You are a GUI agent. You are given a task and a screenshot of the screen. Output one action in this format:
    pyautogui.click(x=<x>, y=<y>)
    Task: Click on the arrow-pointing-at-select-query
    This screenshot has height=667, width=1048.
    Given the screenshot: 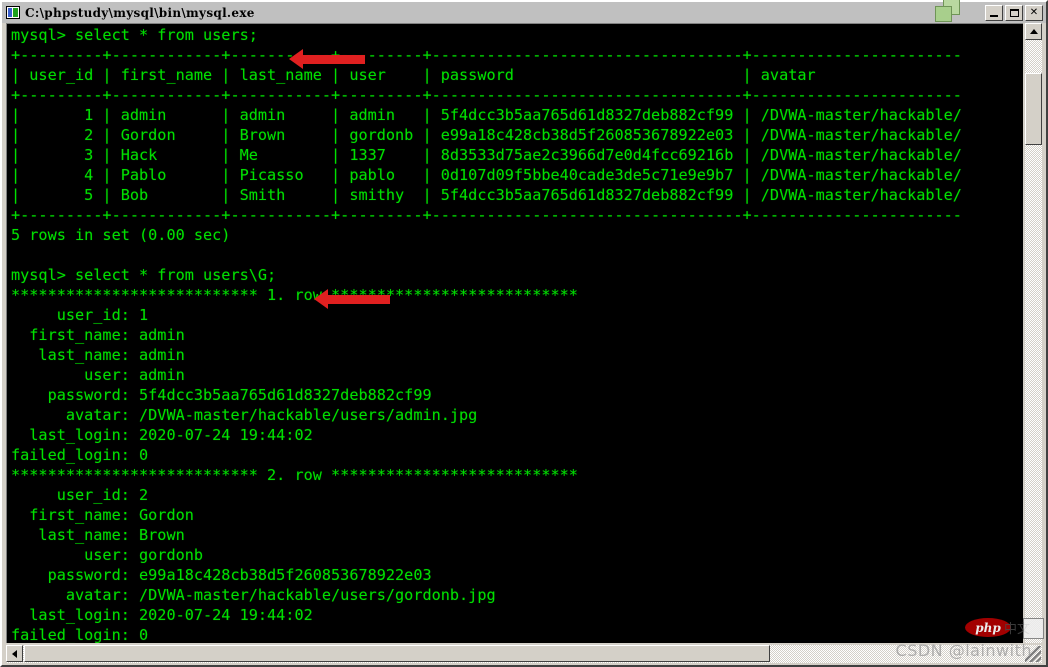 What is the action you would take?
    pyautogui.click(x=327, y=59)
    